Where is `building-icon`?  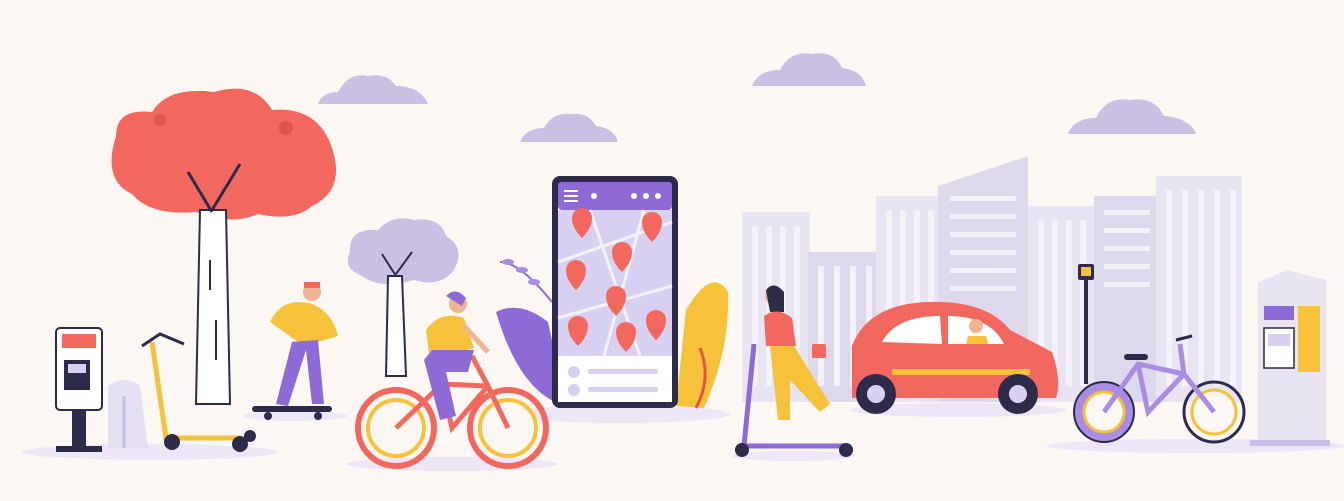
building-icon is located at coordinates (1127, 299).